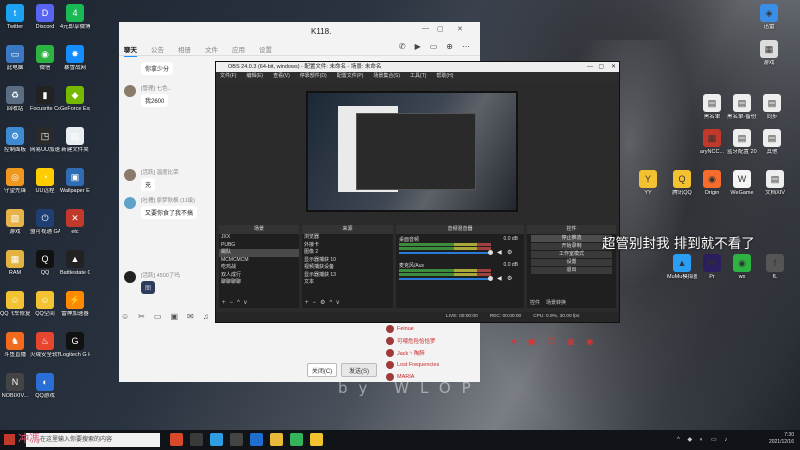 This screenshot has height=450, width=800. What do you see at coordinates (15, 263) in the screenshot?
I see `desktop-icon: ▦ RAM` at bounding box center [15, 263].